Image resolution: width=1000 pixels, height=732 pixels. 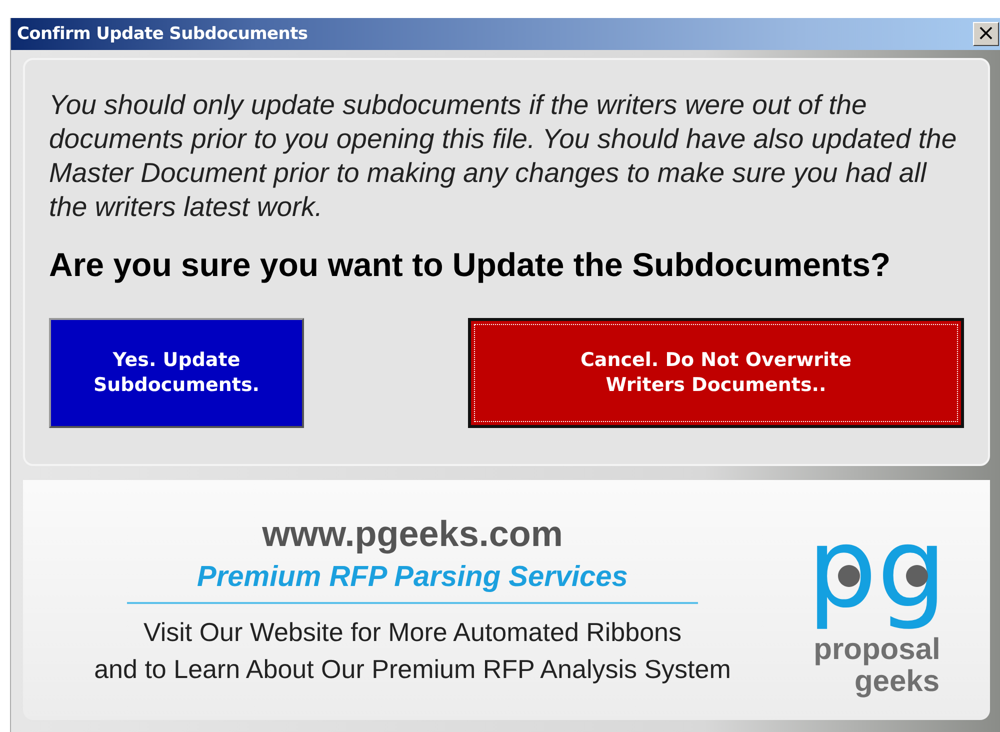 What do you see at coordinates (986, 34) in the screenshot?
I see `close-button: ×` at bounding box center [986, 34].